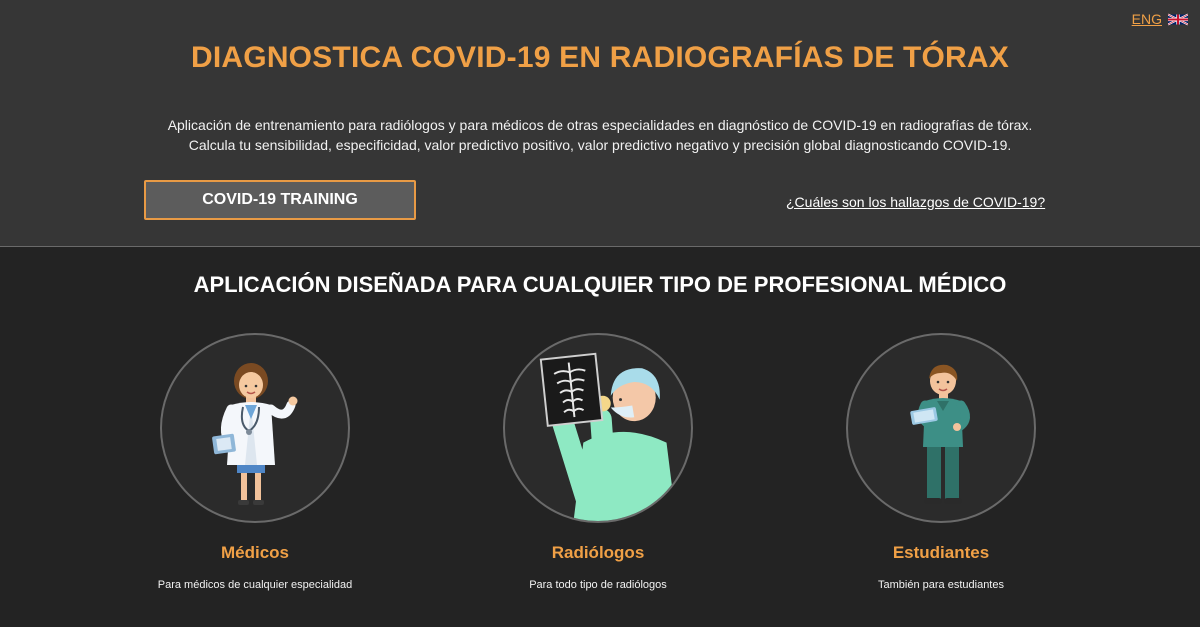 Image resolution: width=1200 pixels, height=627 pixels. Describe the element at coordinates (255, 434) in the screenshot. I see `doctor-illustration-icon` at that location.